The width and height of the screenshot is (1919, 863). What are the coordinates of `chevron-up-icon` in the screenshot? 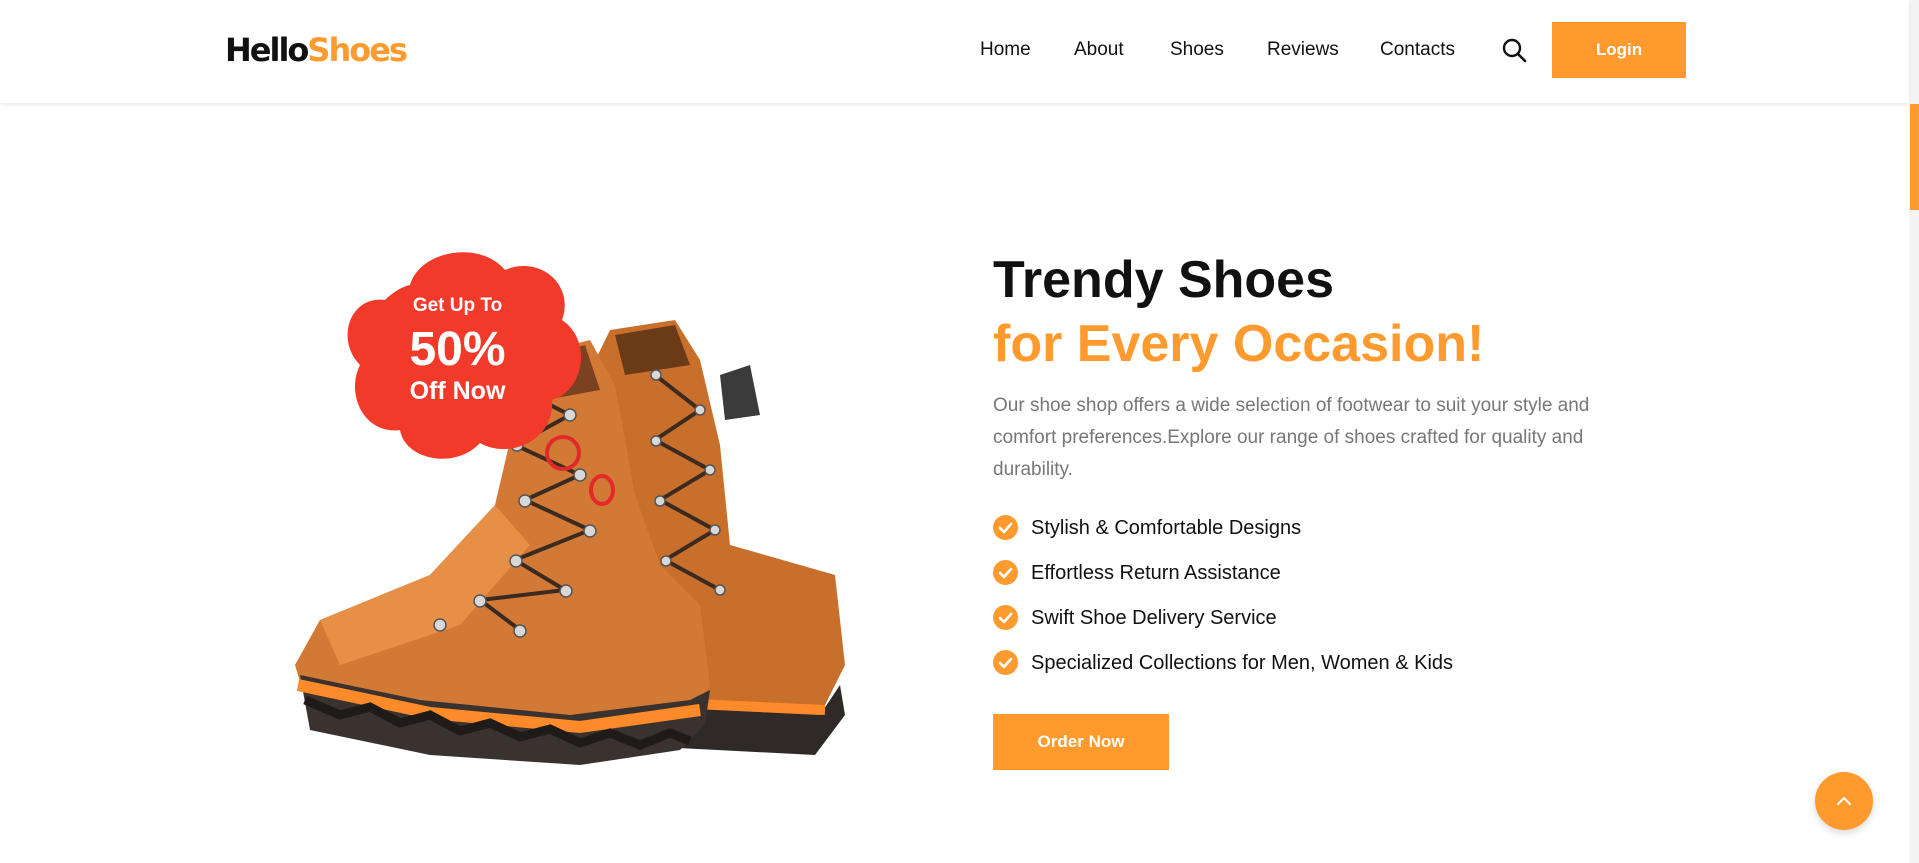 It's located at (1844, 801).